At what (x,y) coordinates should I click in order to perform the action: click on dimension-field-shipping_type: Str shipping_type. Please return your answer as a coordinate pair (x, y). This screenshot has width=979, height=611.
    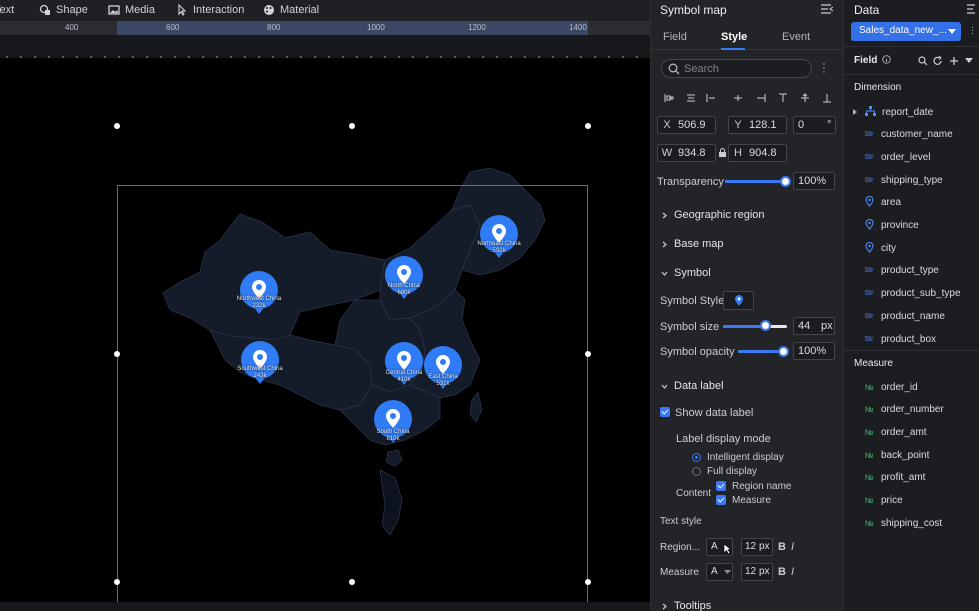
    Looking at the image, I should click on (903, 180).